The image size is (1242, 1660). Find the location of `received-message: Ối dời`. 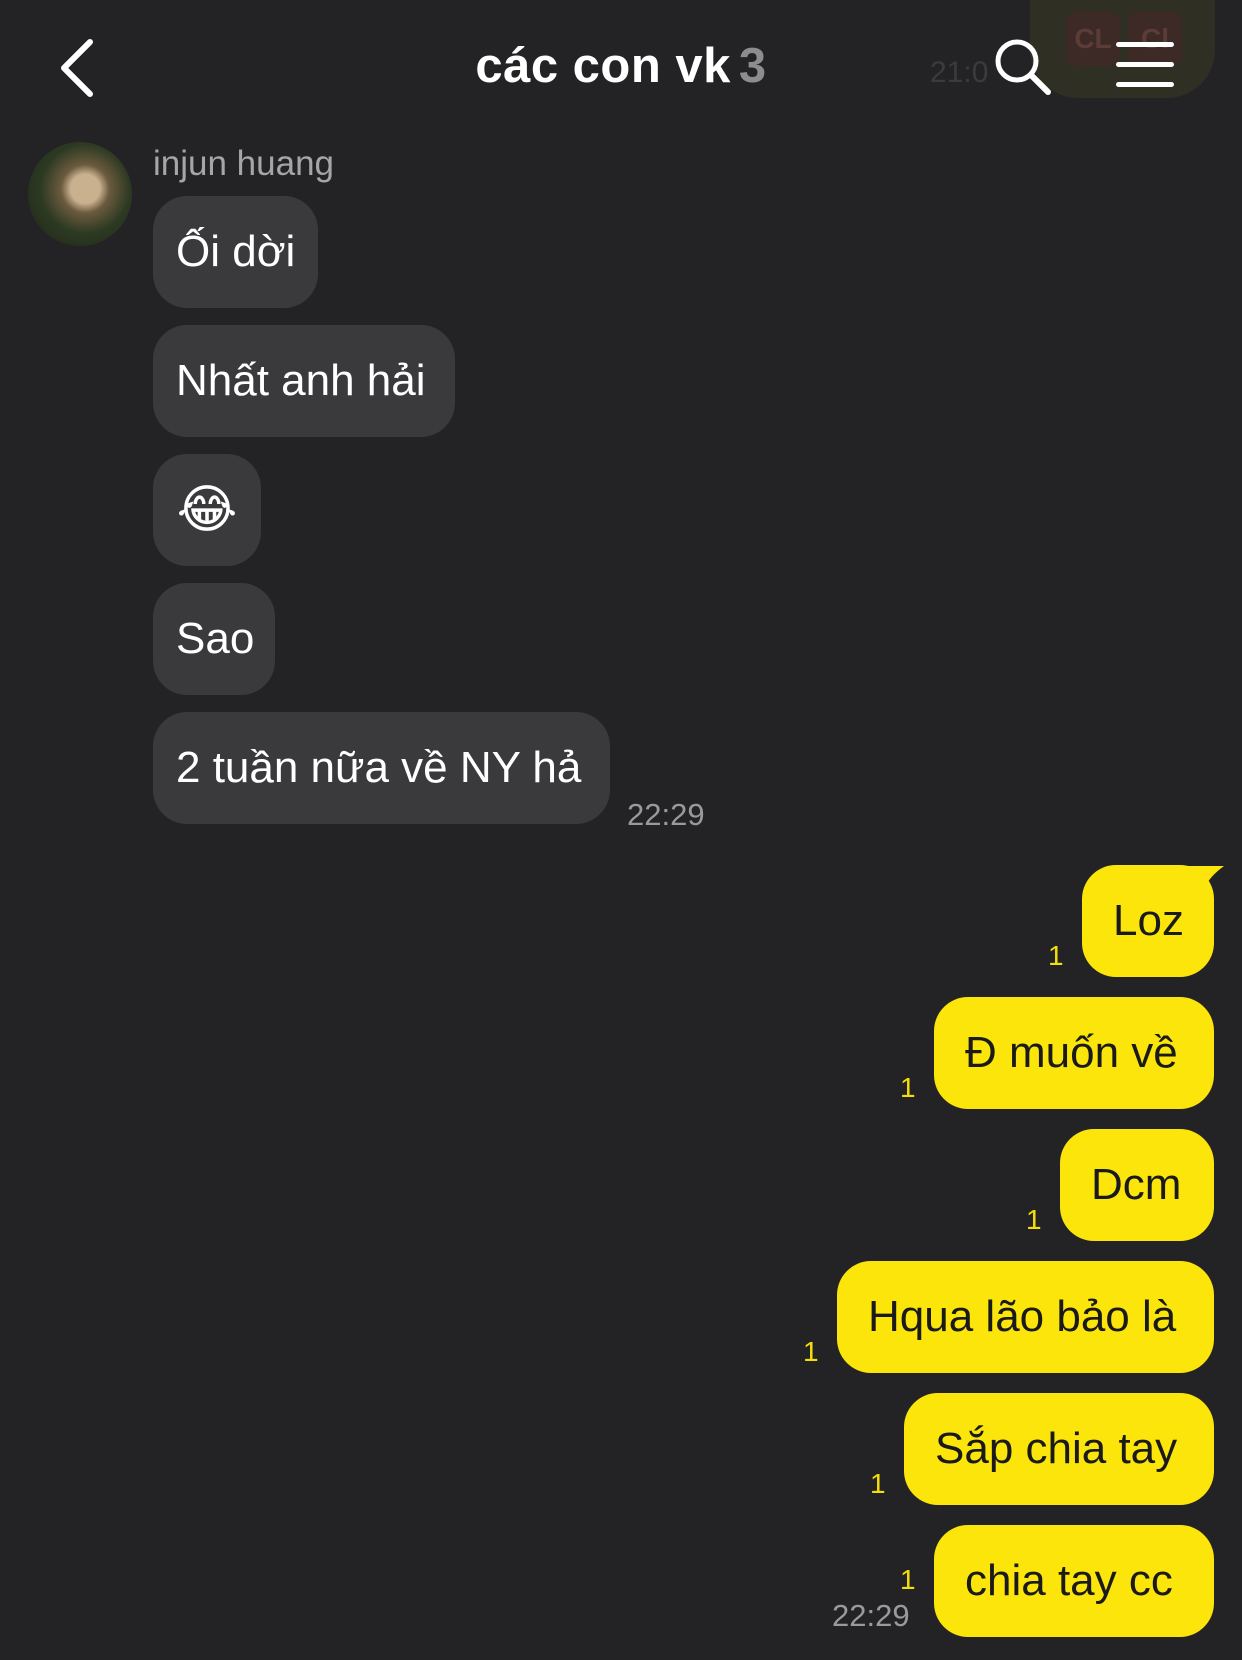

received-message: Ối dời is located at coordinates (235, 252).